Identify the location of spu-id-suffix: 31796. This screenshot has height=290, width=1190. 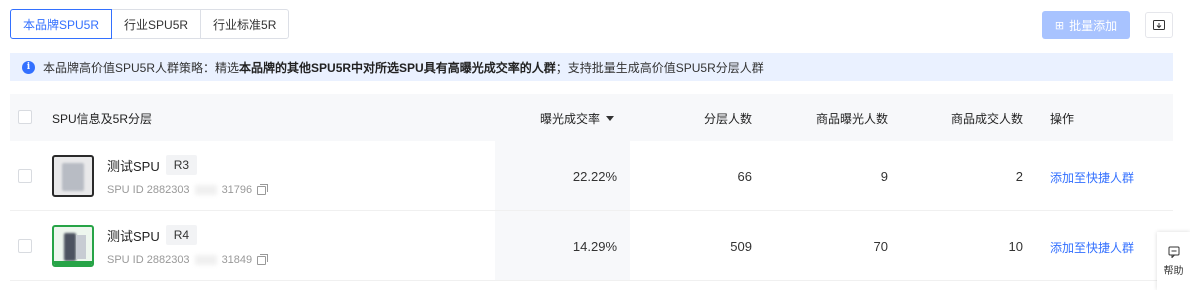
(237, 190).